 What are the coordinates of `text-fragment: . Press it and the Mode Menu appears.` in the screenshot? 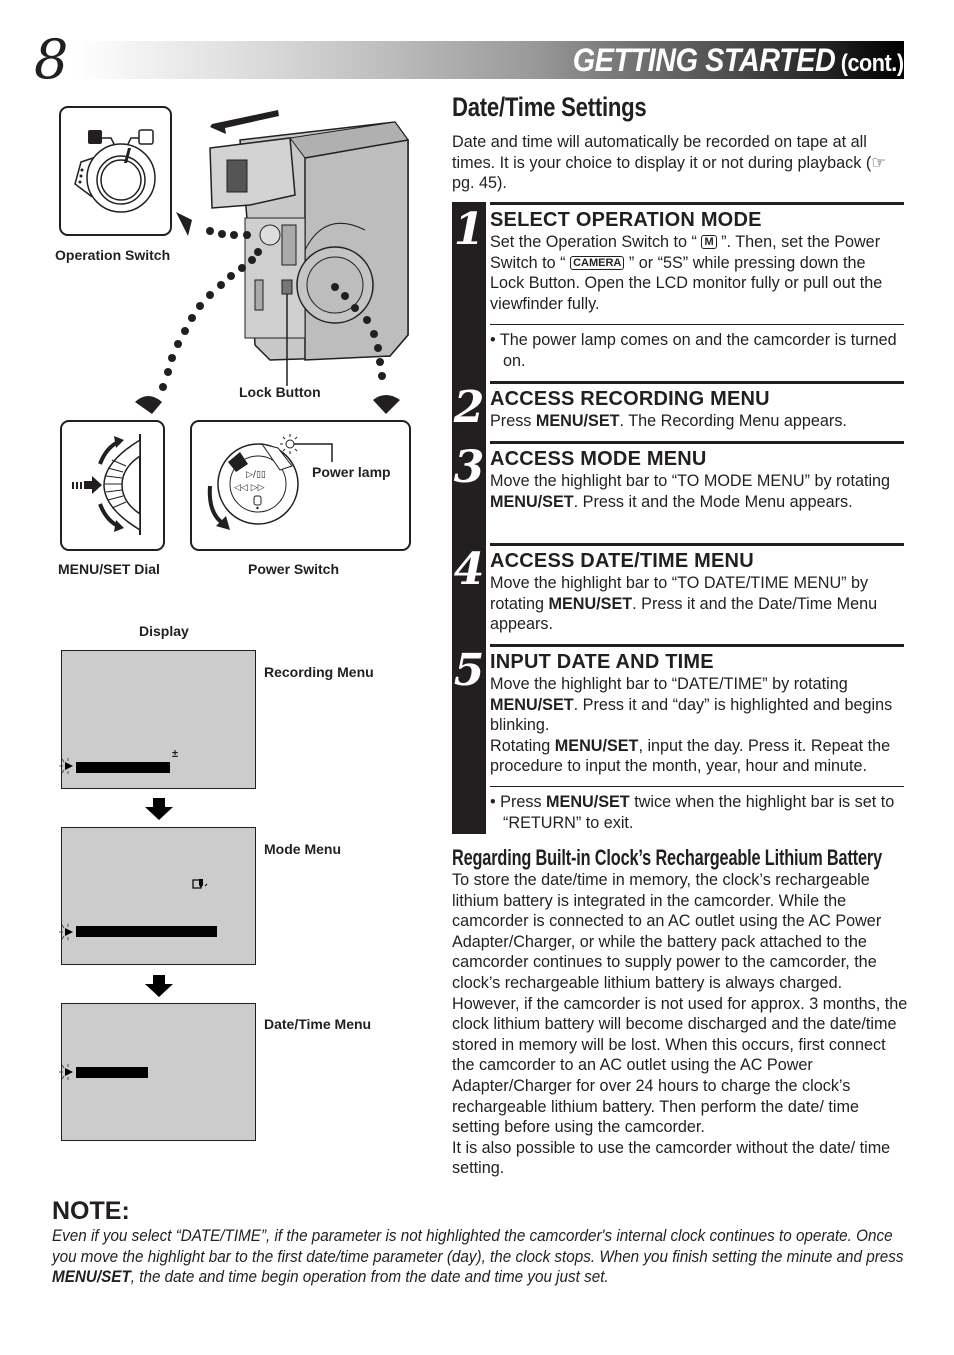 It's located at (713, 501).